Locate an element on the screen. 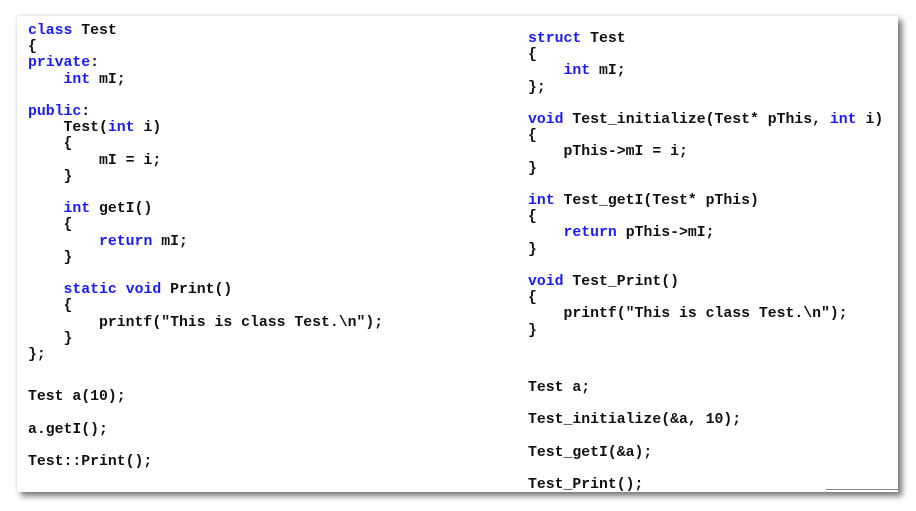 Image resolution: width=916 pixels, height=511 pixels. usage-line: a.getI(); is located at coordinates (68, 429).